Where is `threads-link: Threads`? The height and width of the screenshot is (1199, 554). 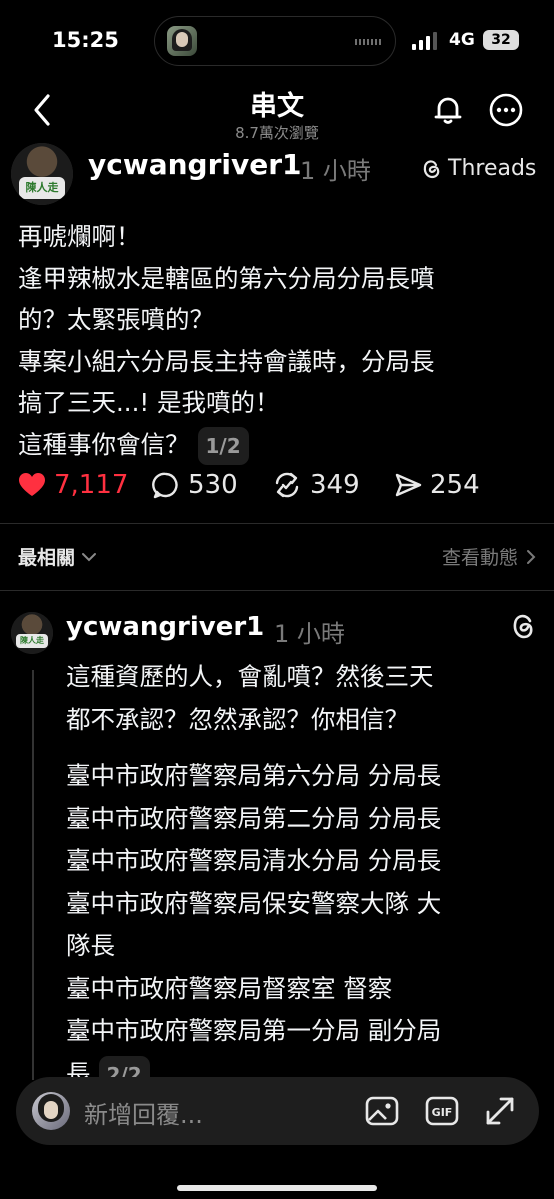
threads-link: Threads is located at coordinates (478, 168).